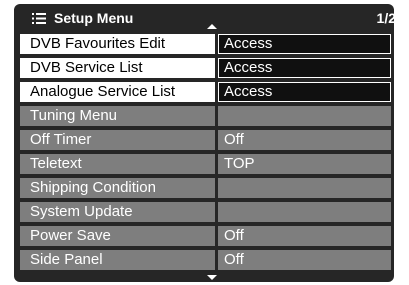 Image resolution: width=409 pixels, height=285 pixels. What do you see at coordinates (117, 164) in the screenshot?
I see `menu-item-label: Teletext` at bounding box center [117, 164].